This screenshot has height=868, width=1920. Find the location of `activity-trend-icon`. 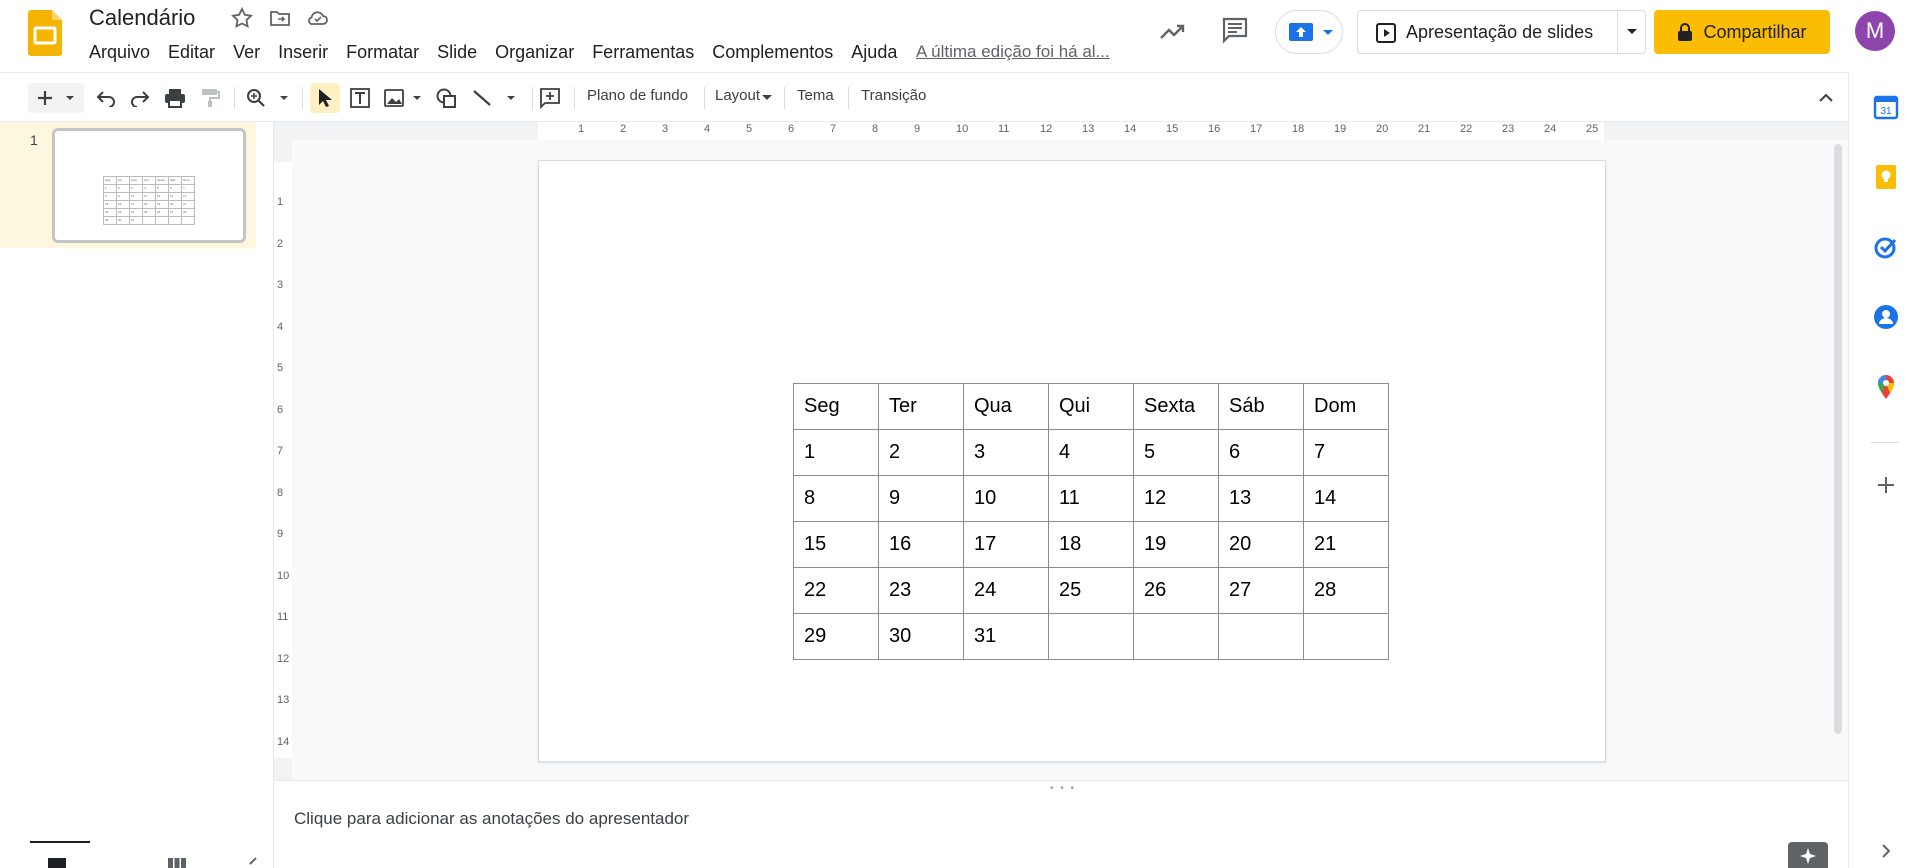

activity-trend-icon is located at coordinates (1172, 31).